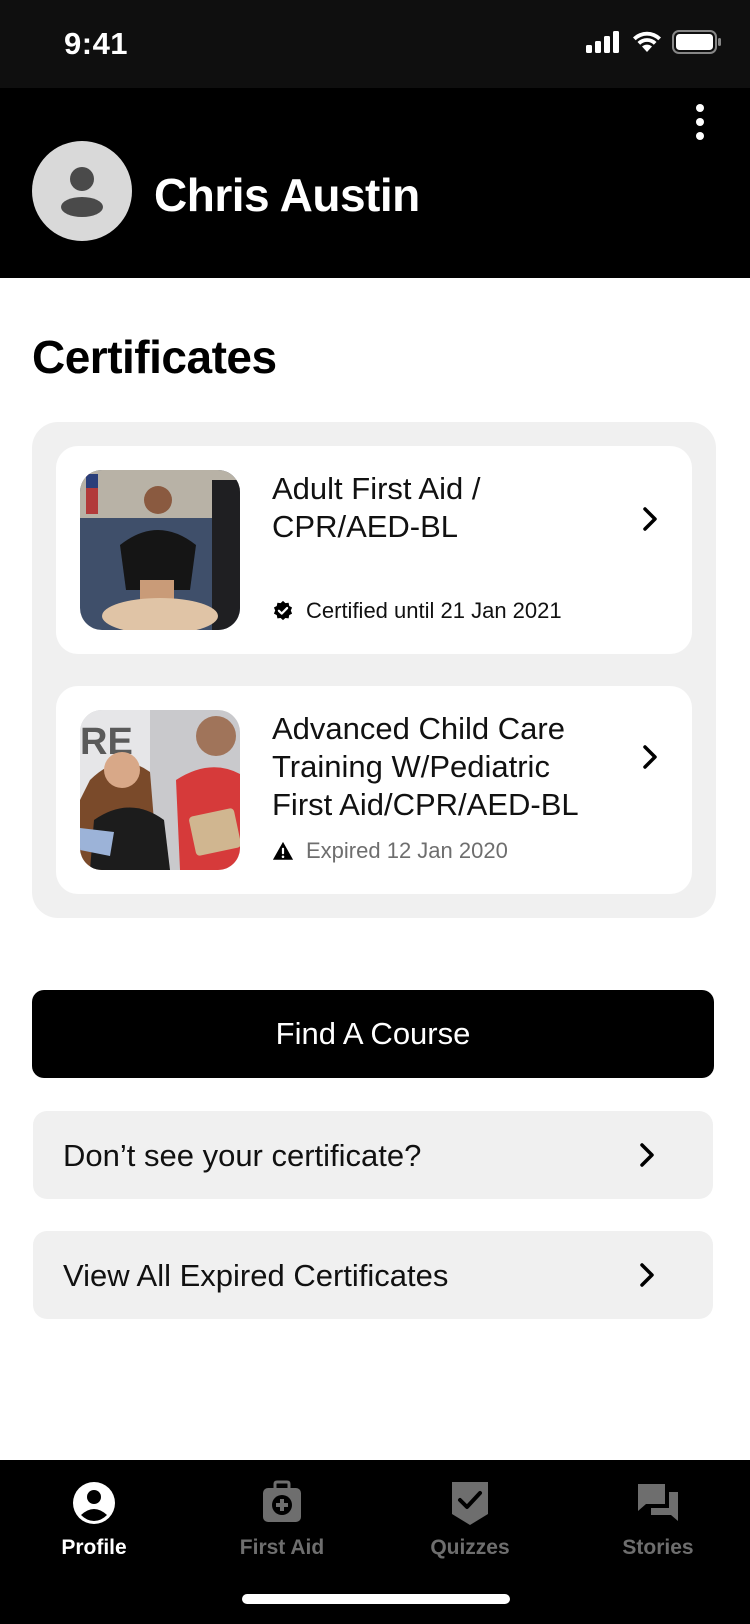  I want to click on home-indicator, so click(376, 1599).